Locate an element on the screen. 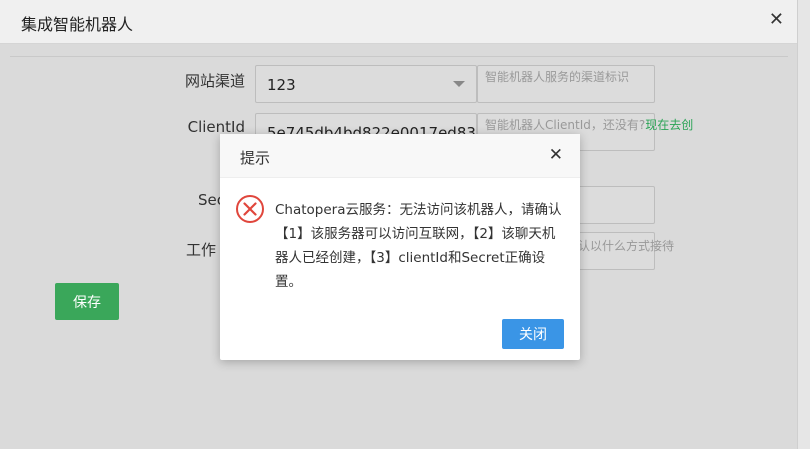 The image size is (810, 449). scrollbar is located at coordinates (803, 224).